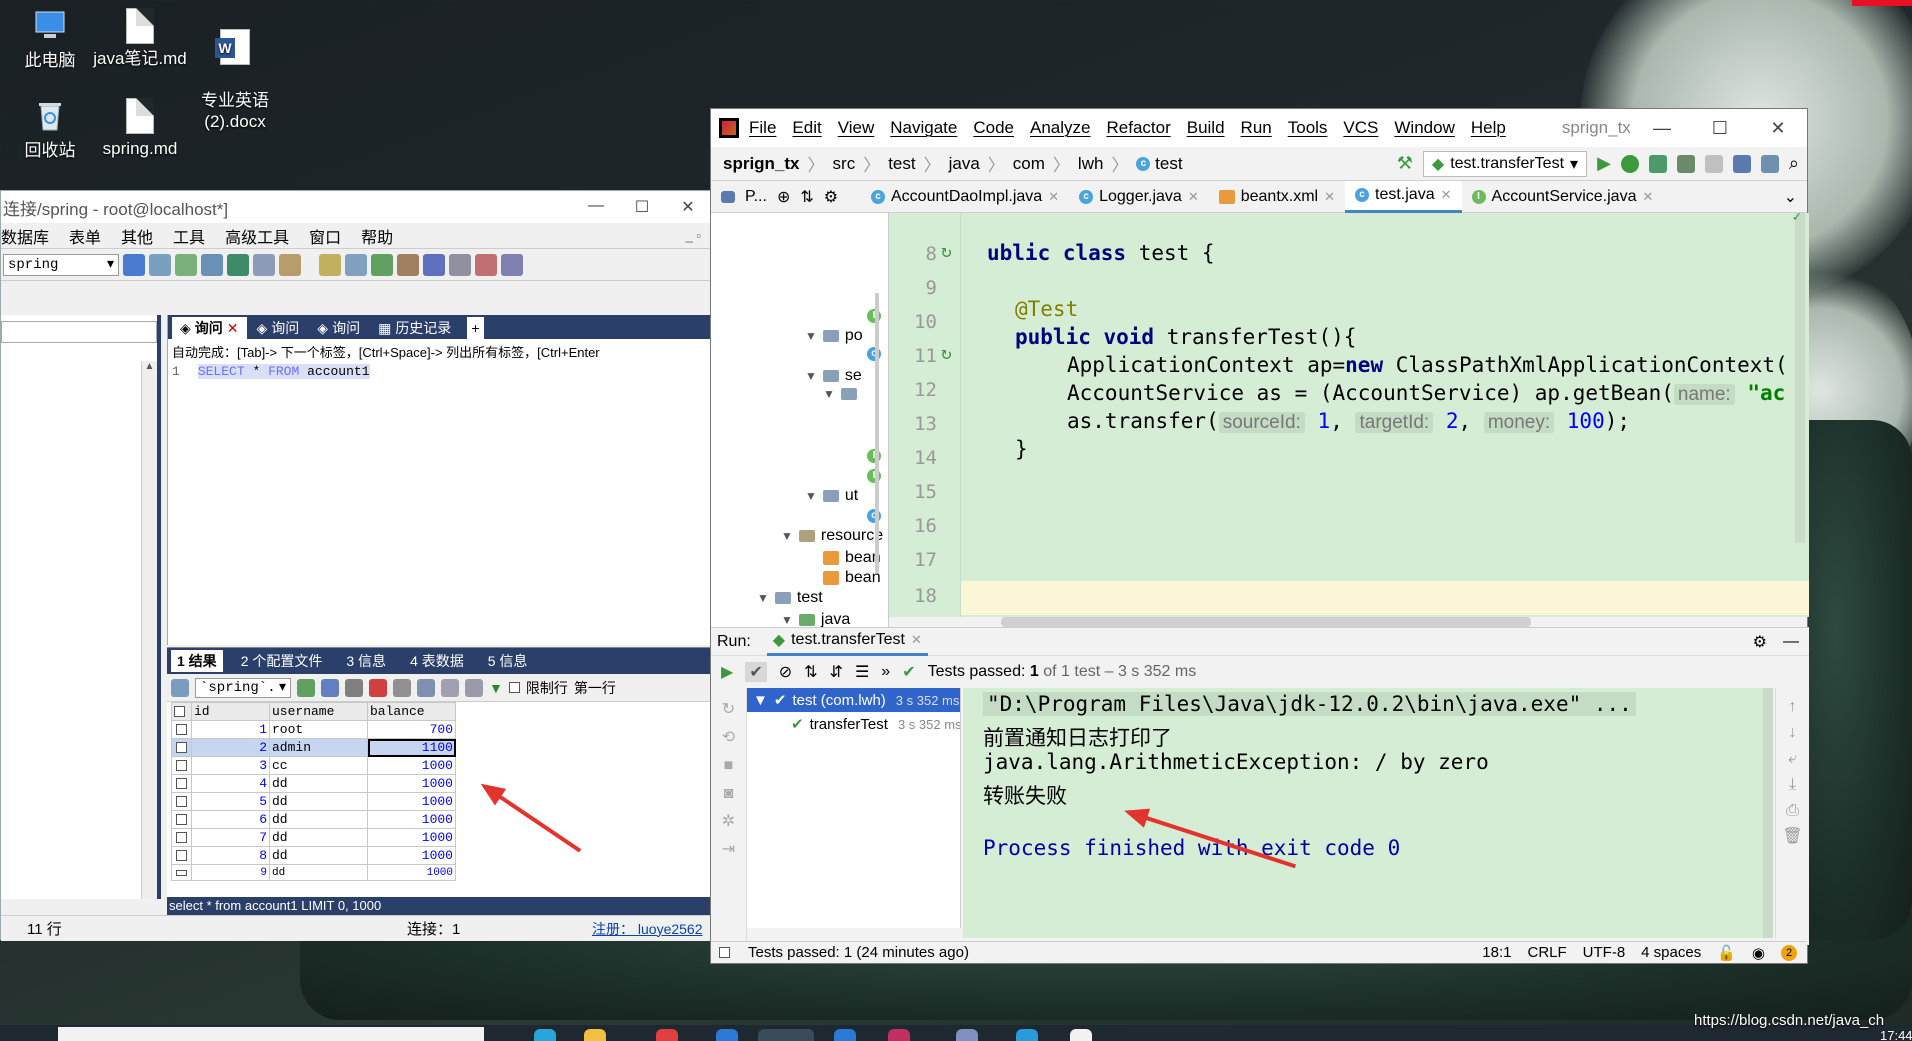  Describe the element at coordinates (727, 1035) in the screenshot. I see `store-icon` at that location.